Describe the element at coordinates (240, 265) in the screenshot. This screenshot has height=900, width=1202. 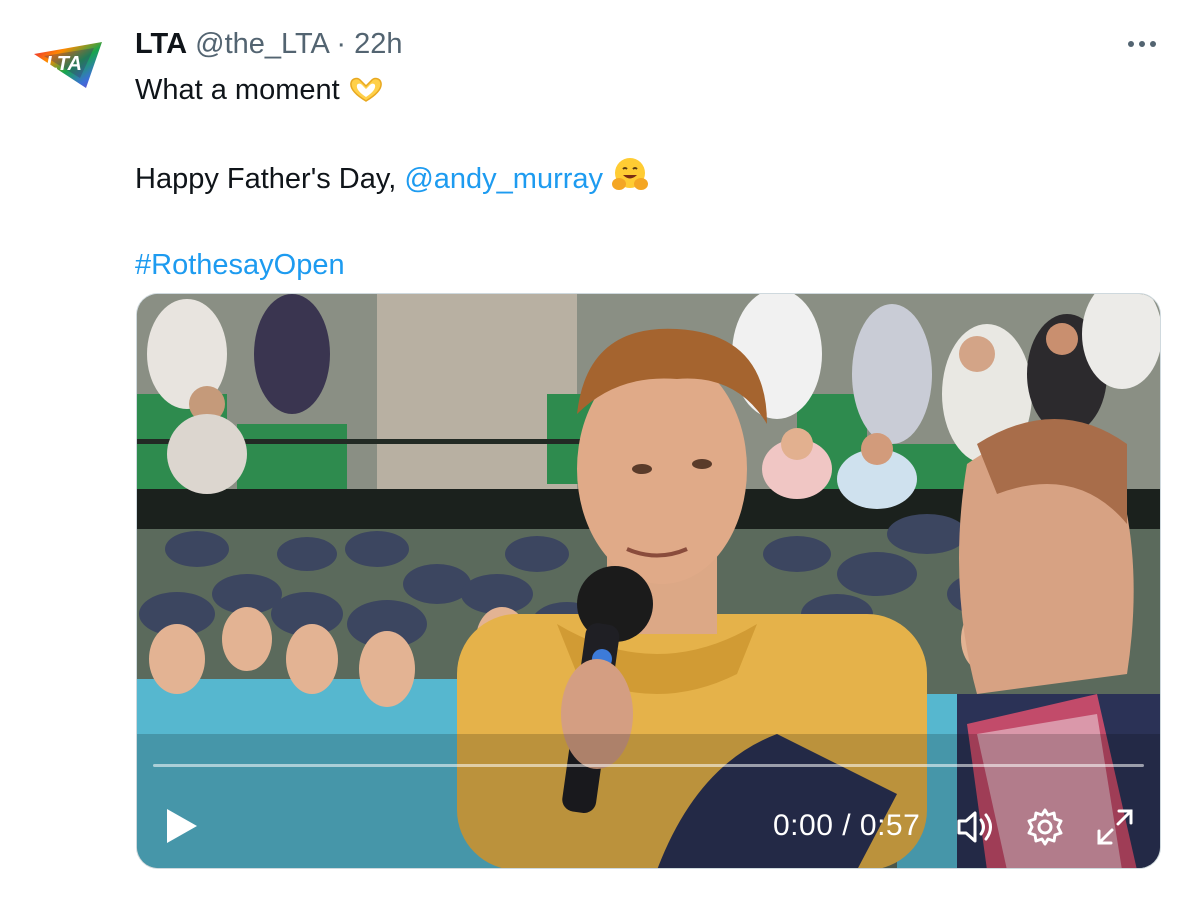
I see `hashtag-link: #RothesayOpen` at that location.